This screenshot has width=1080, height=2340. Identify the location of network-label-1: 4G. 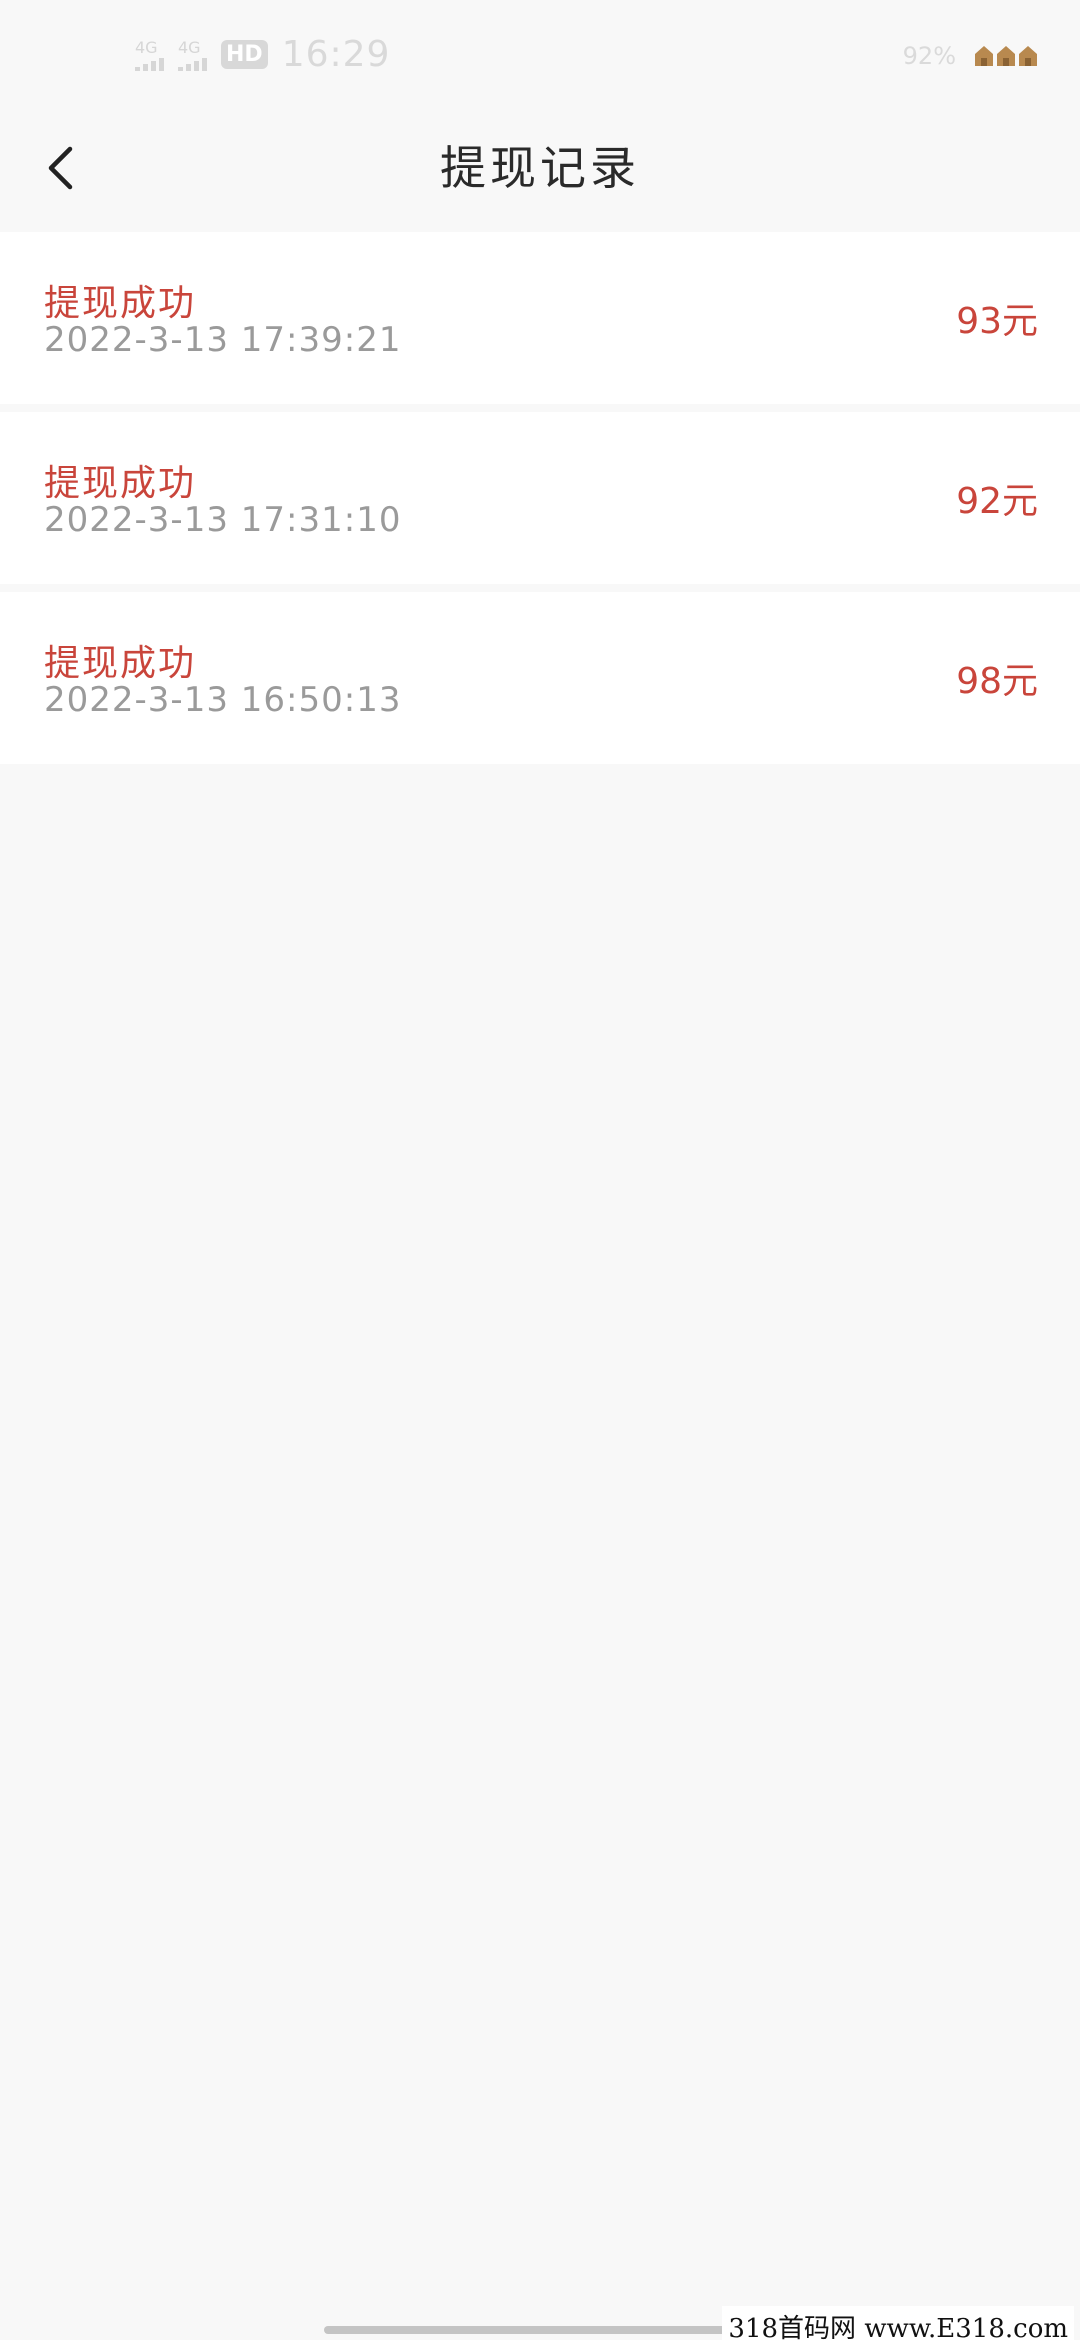
(146, 47).